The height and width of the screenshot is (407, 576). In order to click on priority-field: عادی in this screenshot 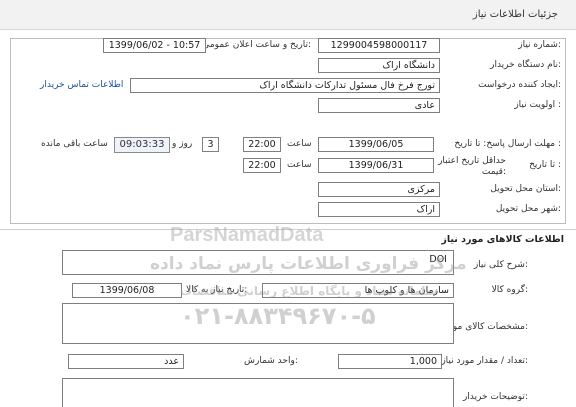, I will do `click(379, 105)`.